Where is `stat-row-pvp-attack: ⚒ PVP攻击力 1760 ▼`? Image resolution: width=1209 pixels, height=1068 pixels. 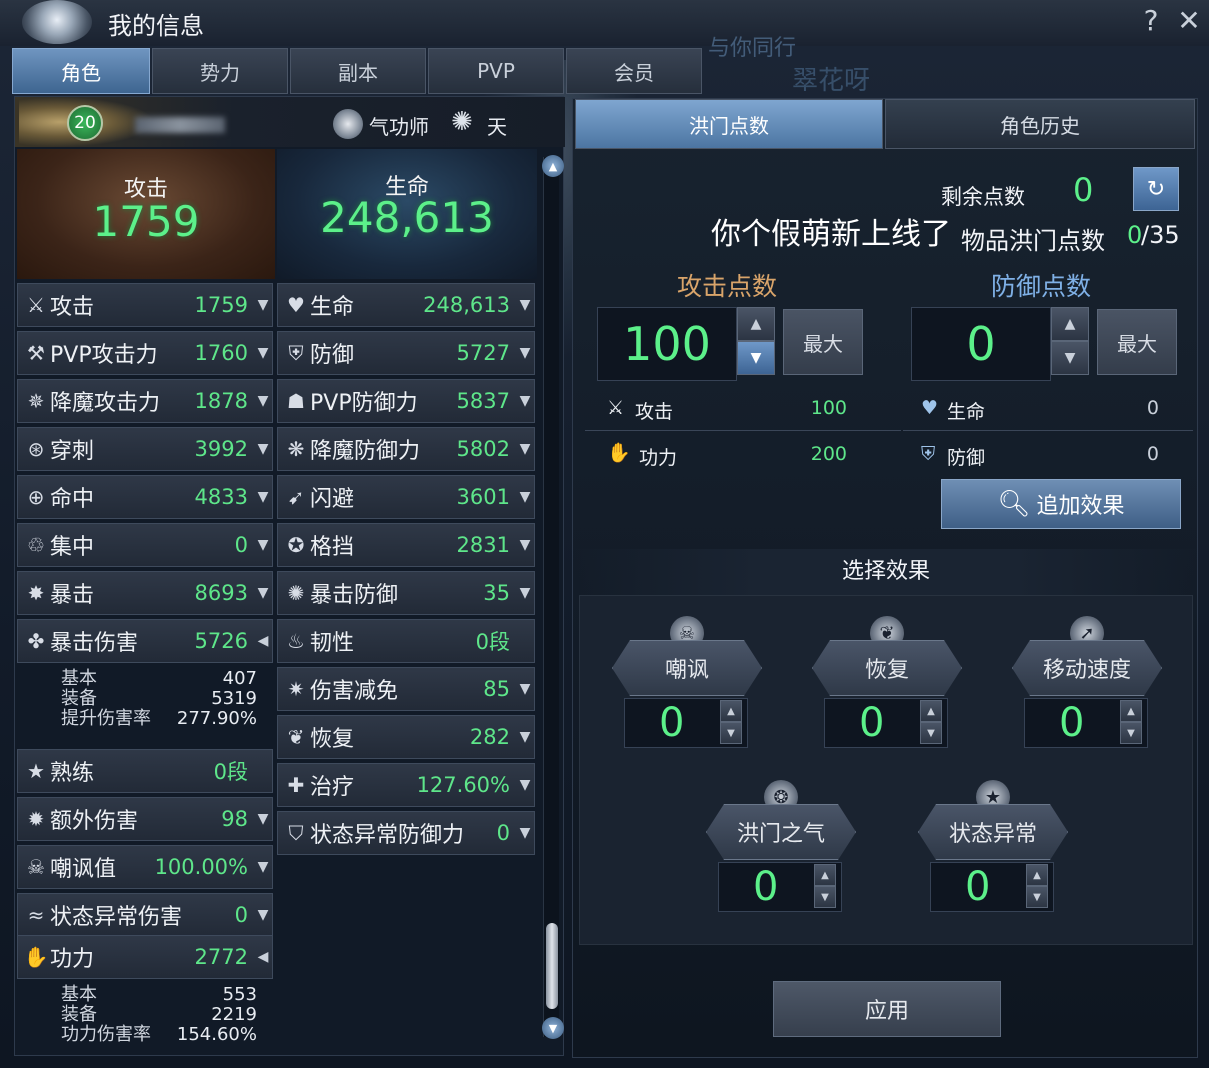 stat-row-pvp-attack: ⚒ PVP攻击力 1760 ▼ is located at coordinates (145, 353).